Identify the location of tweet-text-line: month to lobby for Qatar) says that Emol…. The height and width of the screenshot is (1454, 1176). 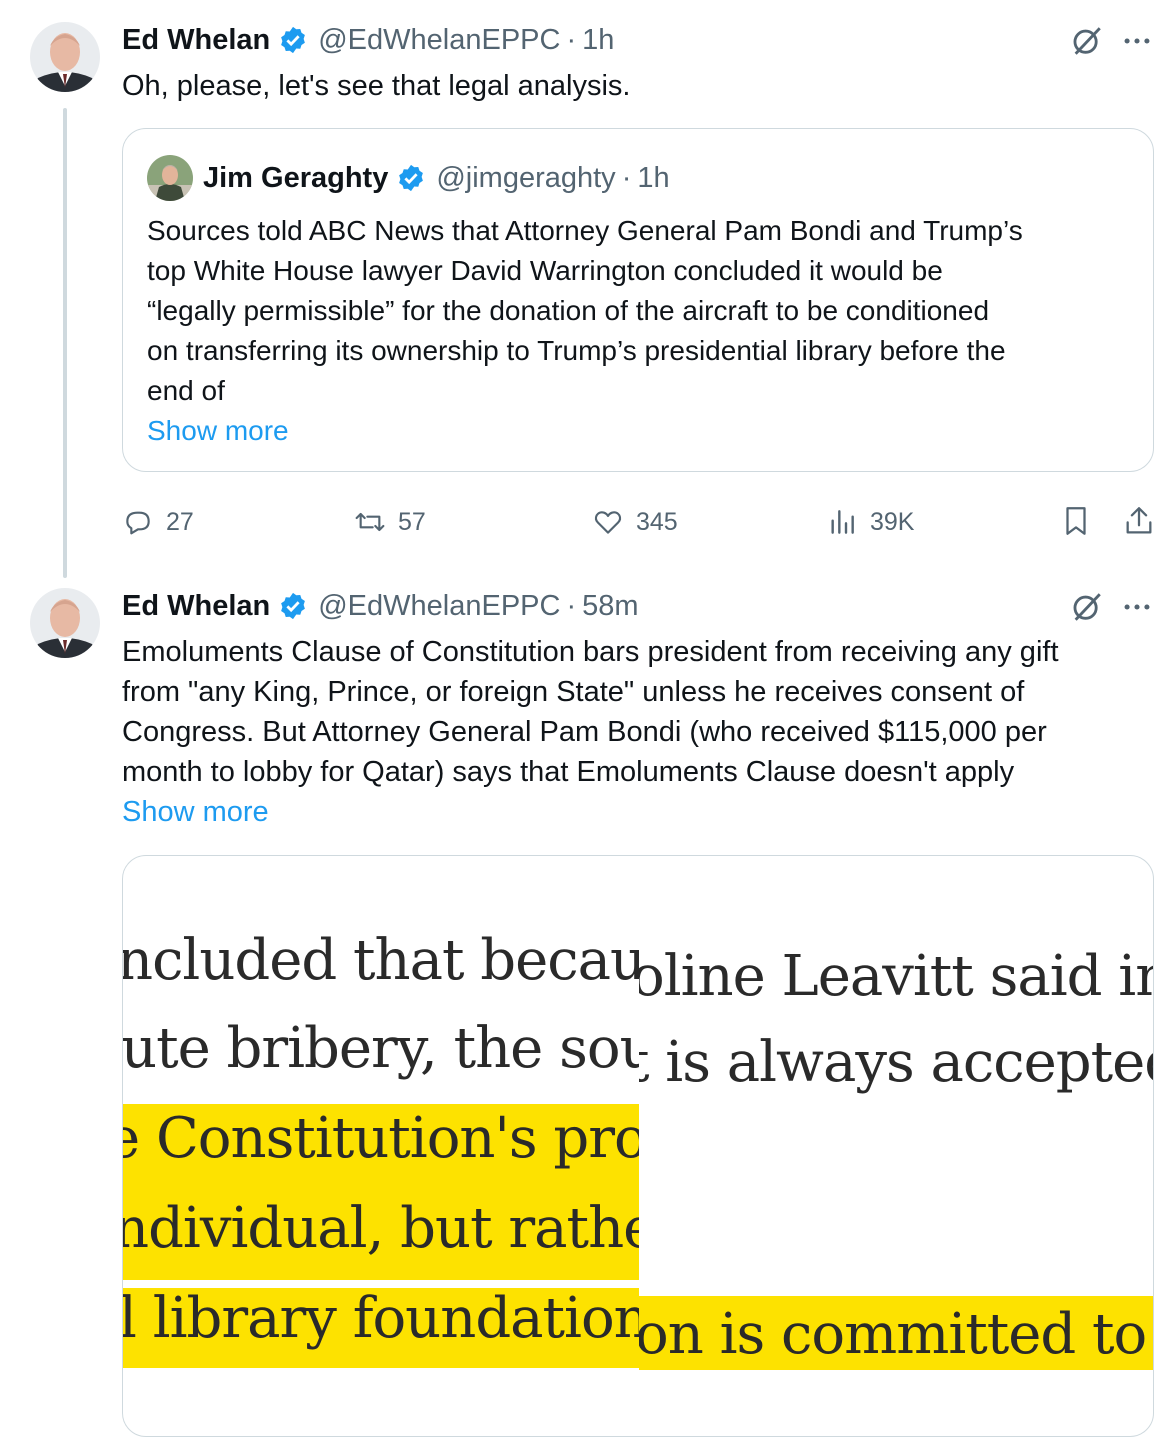
(568, 772).